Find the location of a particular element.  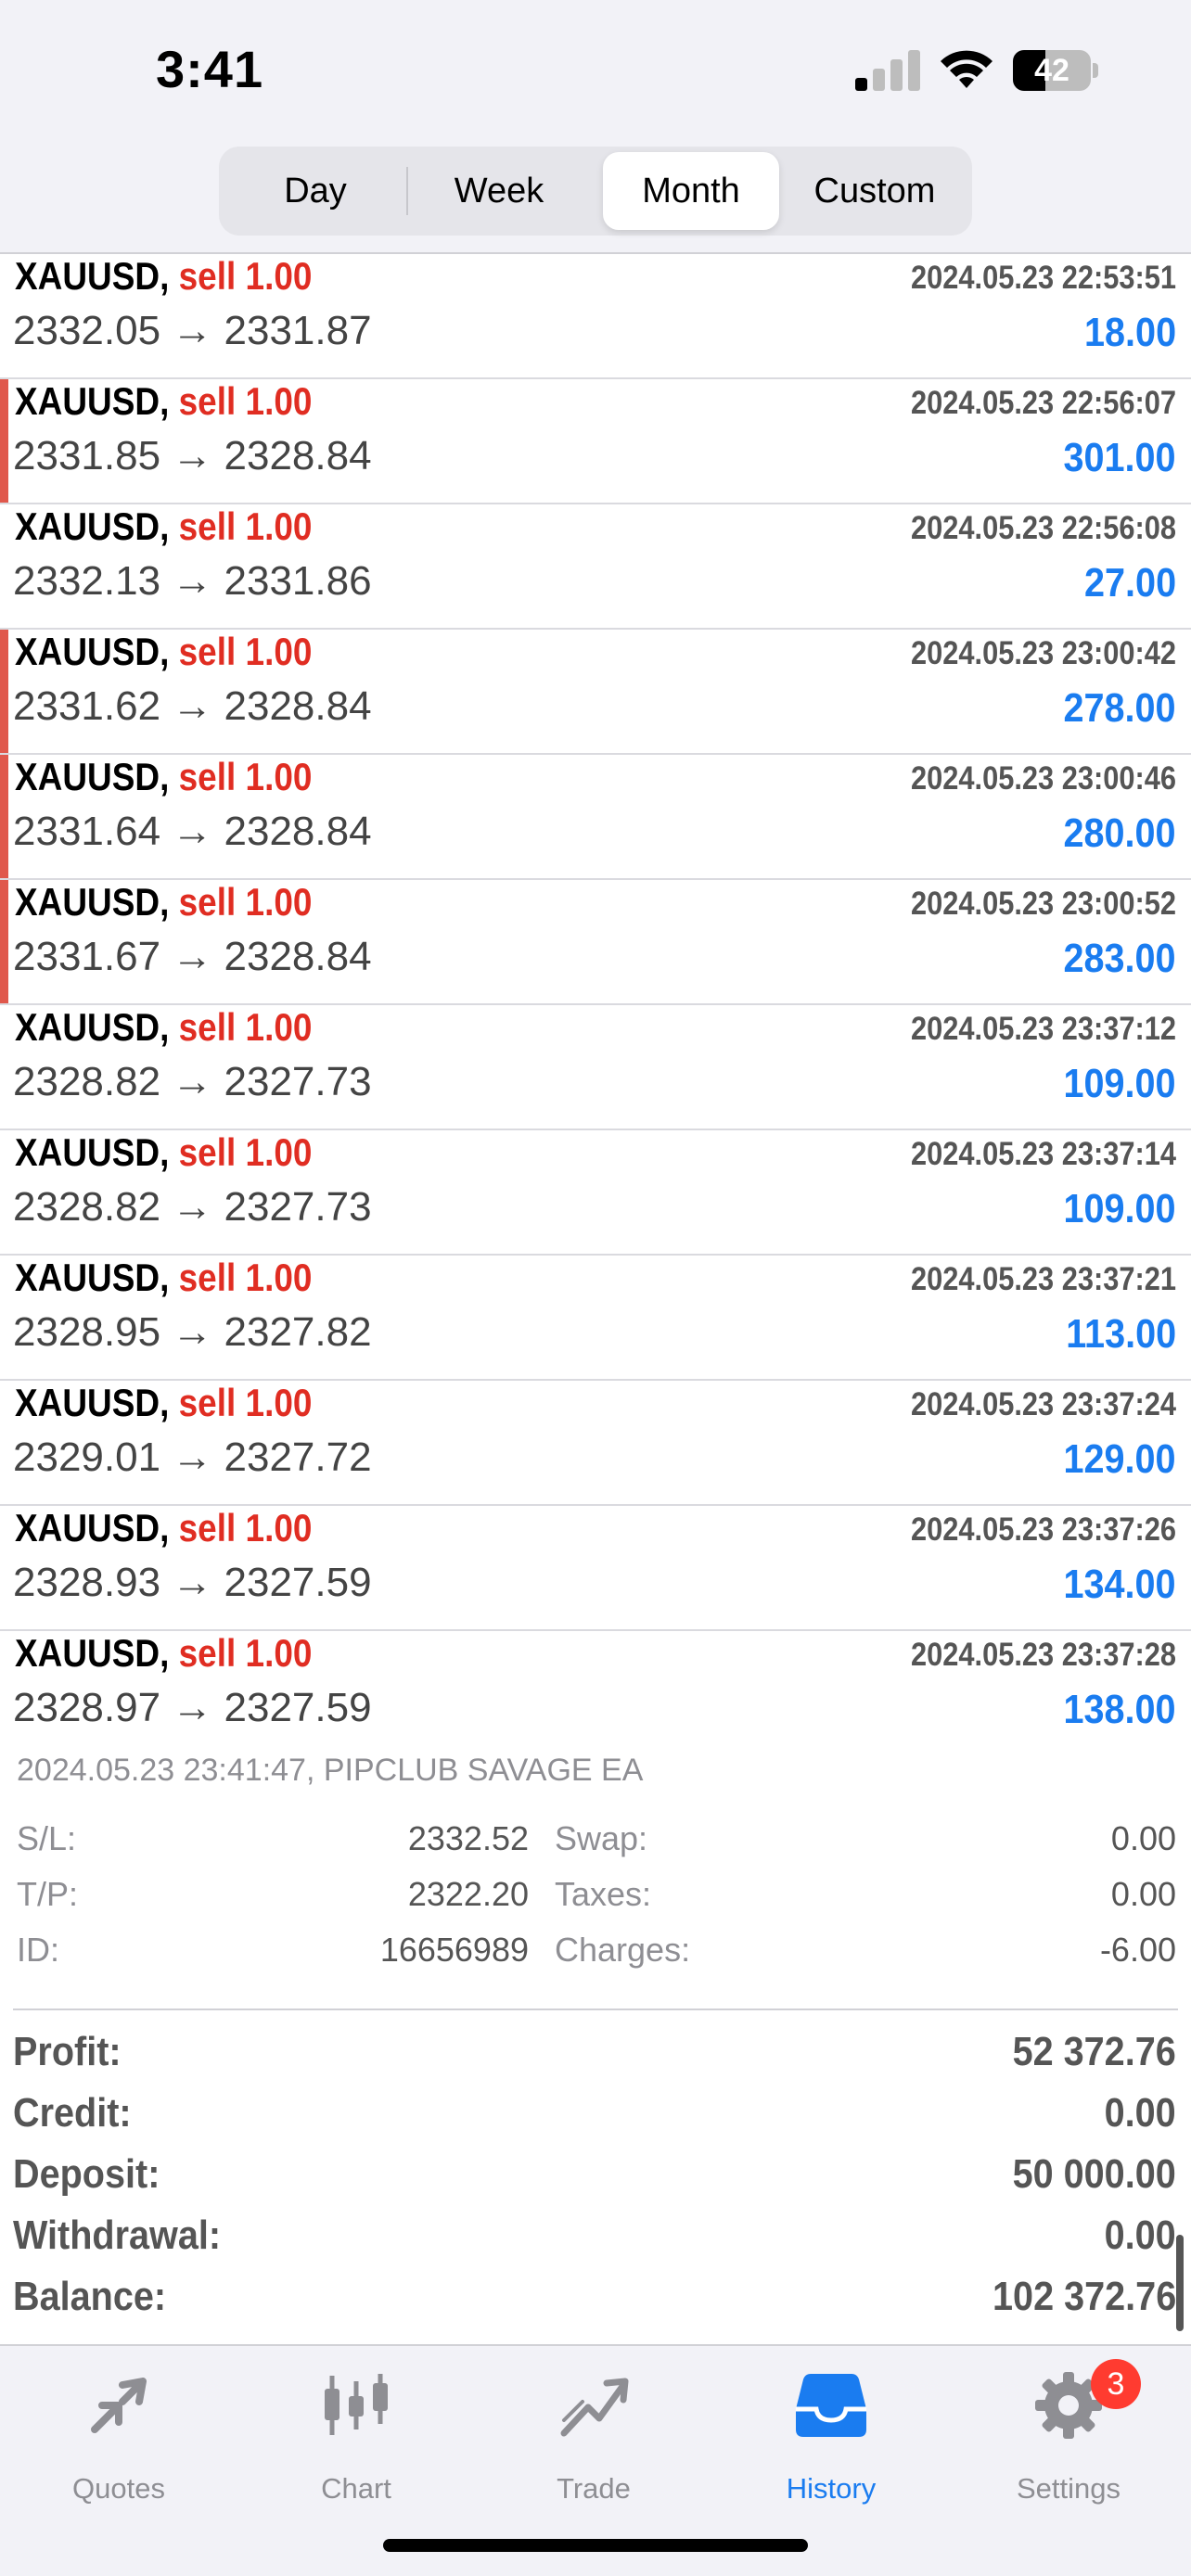

trade-trend-icon is located at coordinates (594, 2407).